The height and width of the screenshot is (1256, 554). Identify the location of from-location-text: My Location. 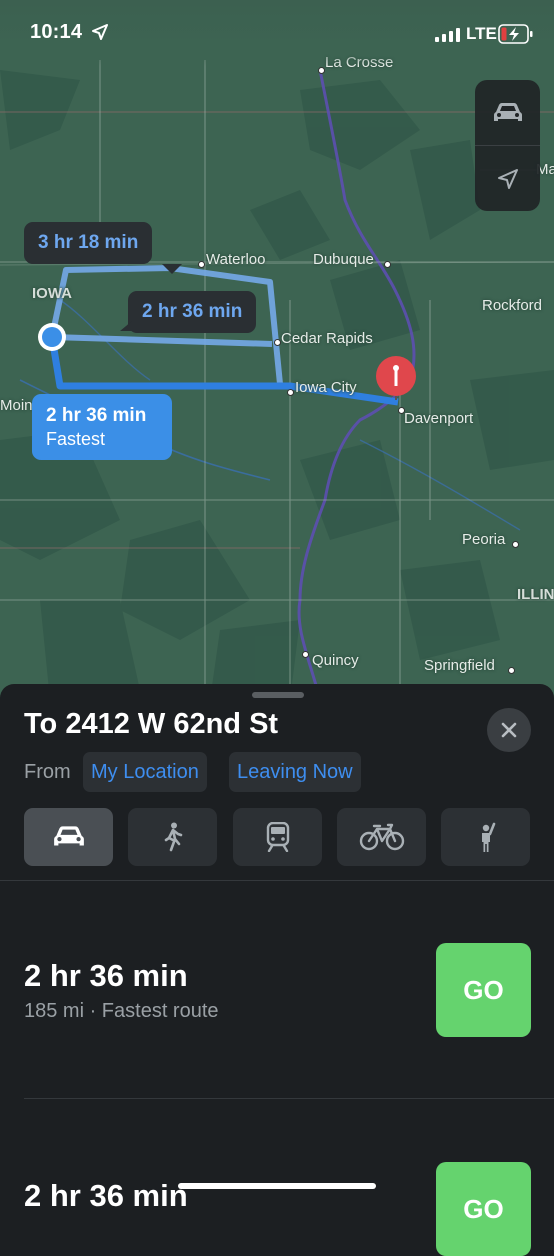
(145, 771).